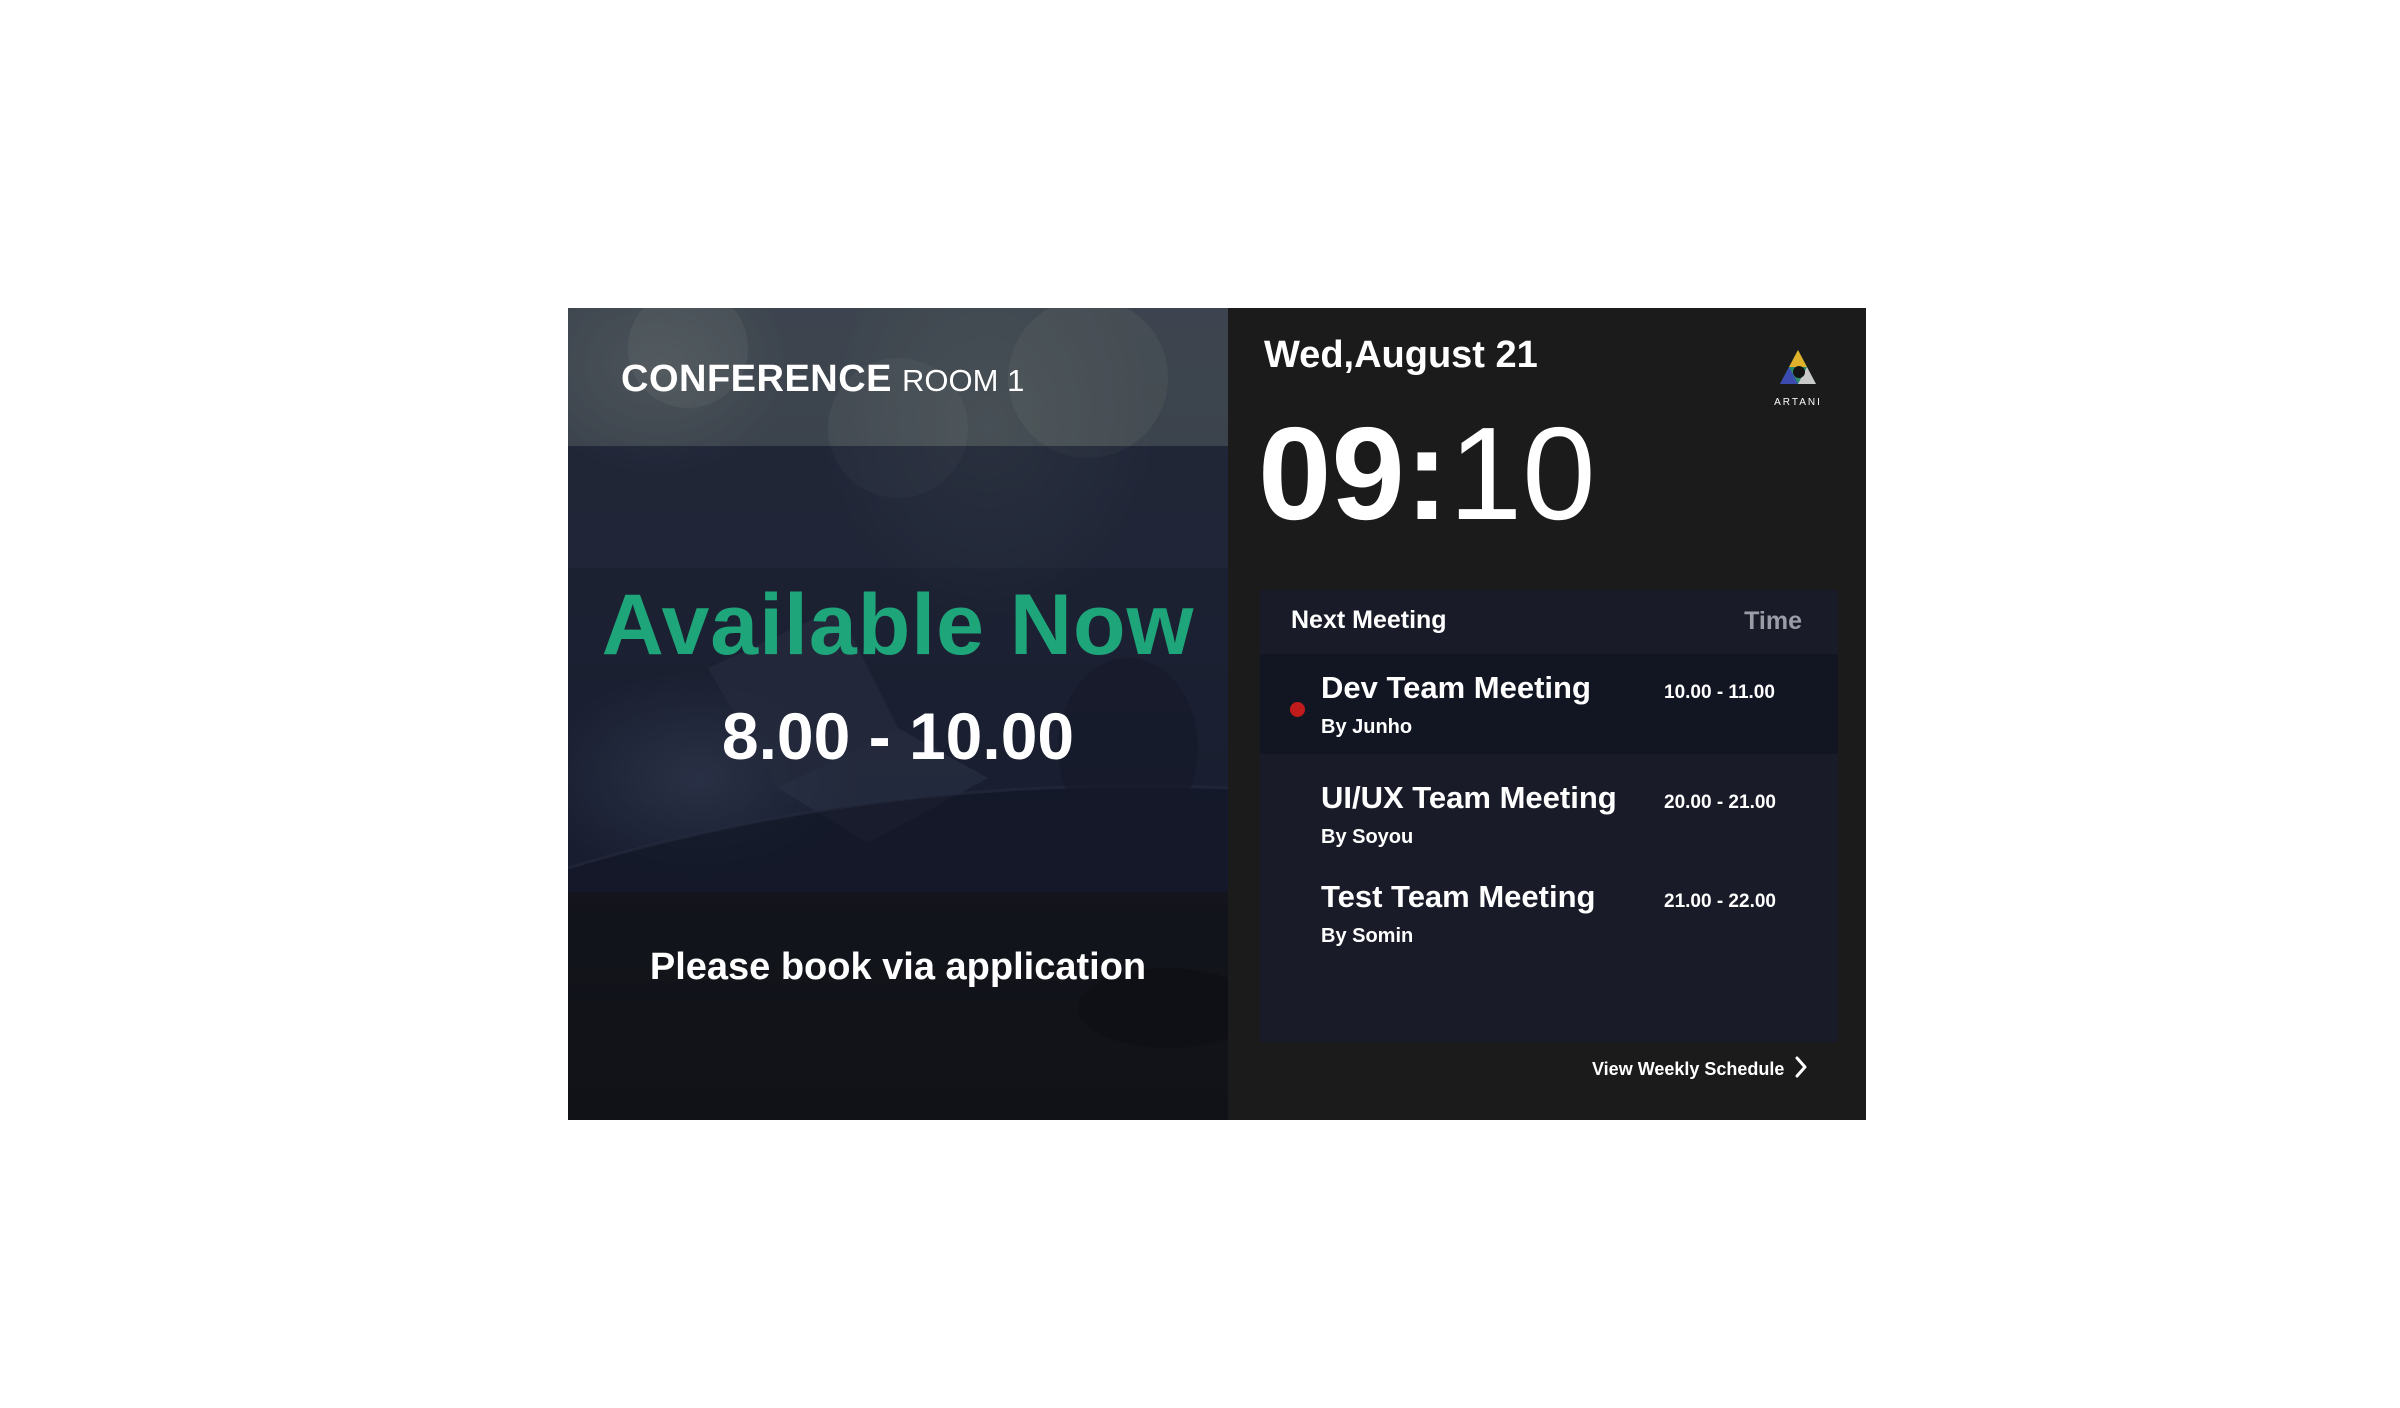 The height and width of the screenshot is (1408, 2400). I want to click on meeting-organizer: By Somin, so click(1367, 936).